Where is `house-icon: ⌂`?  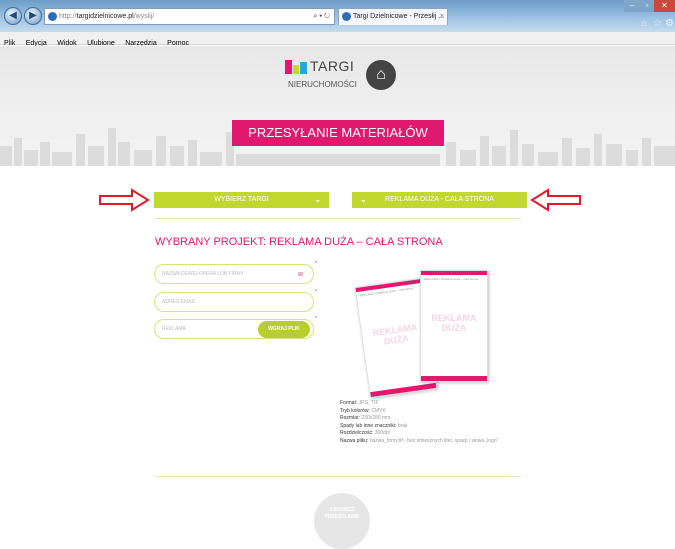
house-icon: ⌂ is located at coordinates (381, 75).